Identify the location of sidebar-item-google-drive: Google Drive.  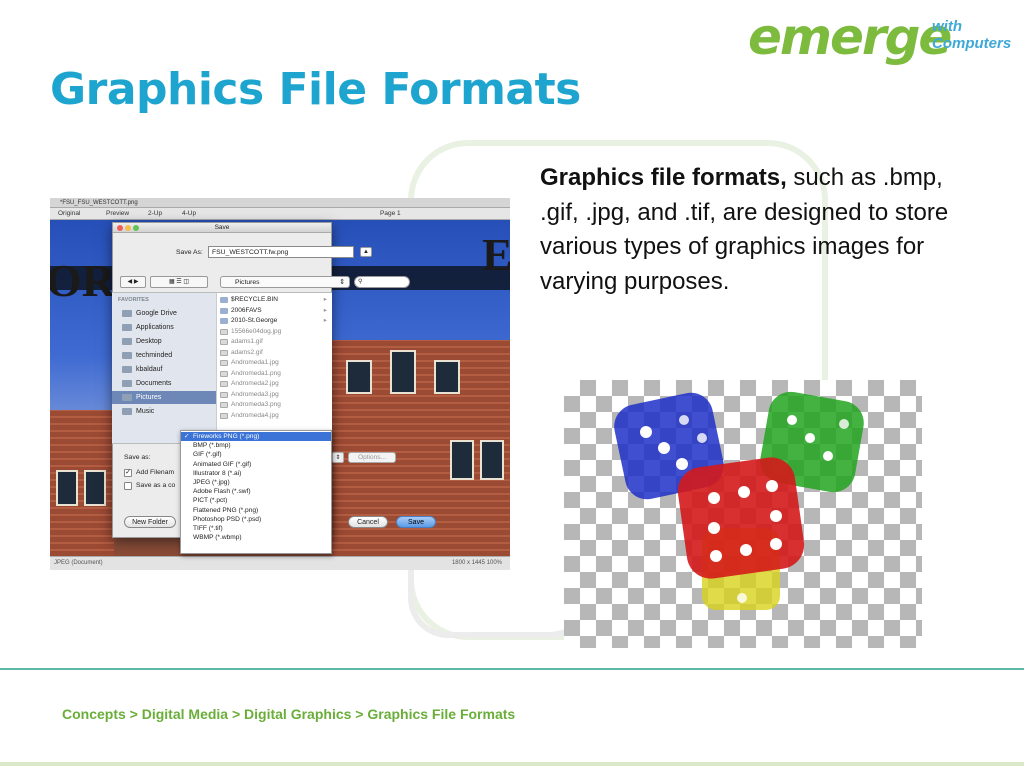
(164, 313).